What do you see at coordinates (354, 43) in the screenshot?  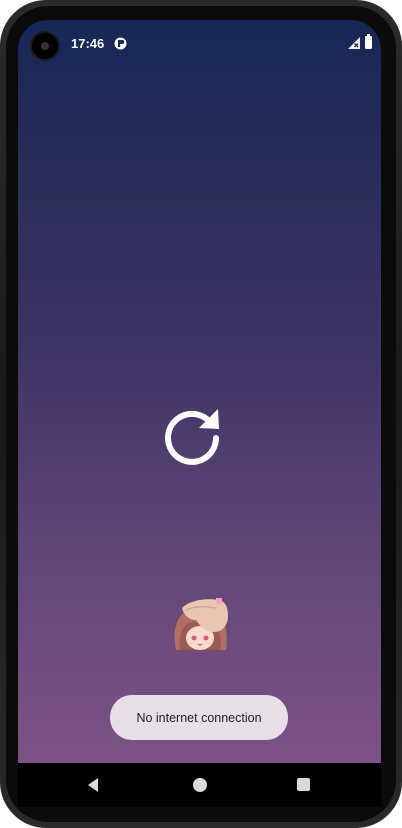 I see `signal-no-service-icon` at bounding box center [354, 43].